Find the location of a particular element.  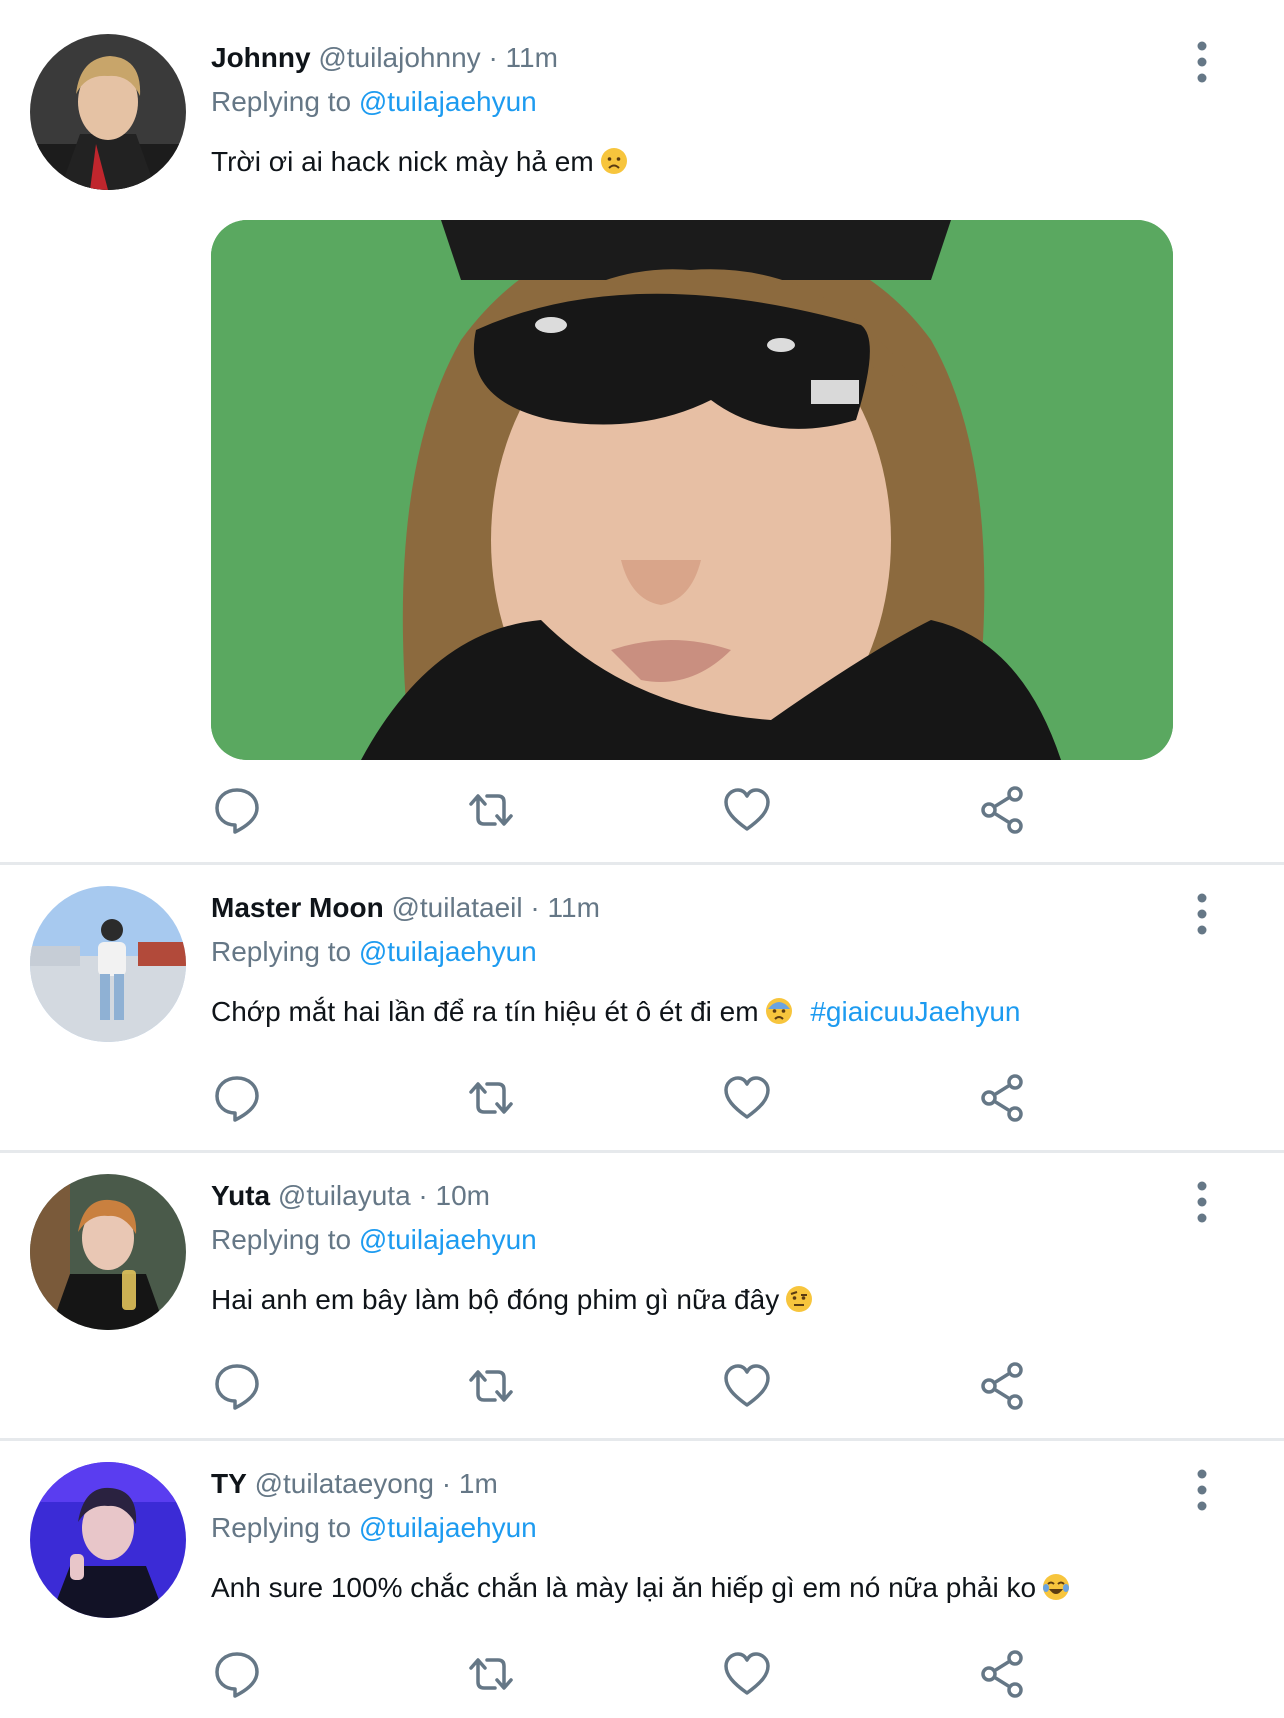

hashtag-link: #giaicuuJaehyun is located at coordinates (915, 1011).